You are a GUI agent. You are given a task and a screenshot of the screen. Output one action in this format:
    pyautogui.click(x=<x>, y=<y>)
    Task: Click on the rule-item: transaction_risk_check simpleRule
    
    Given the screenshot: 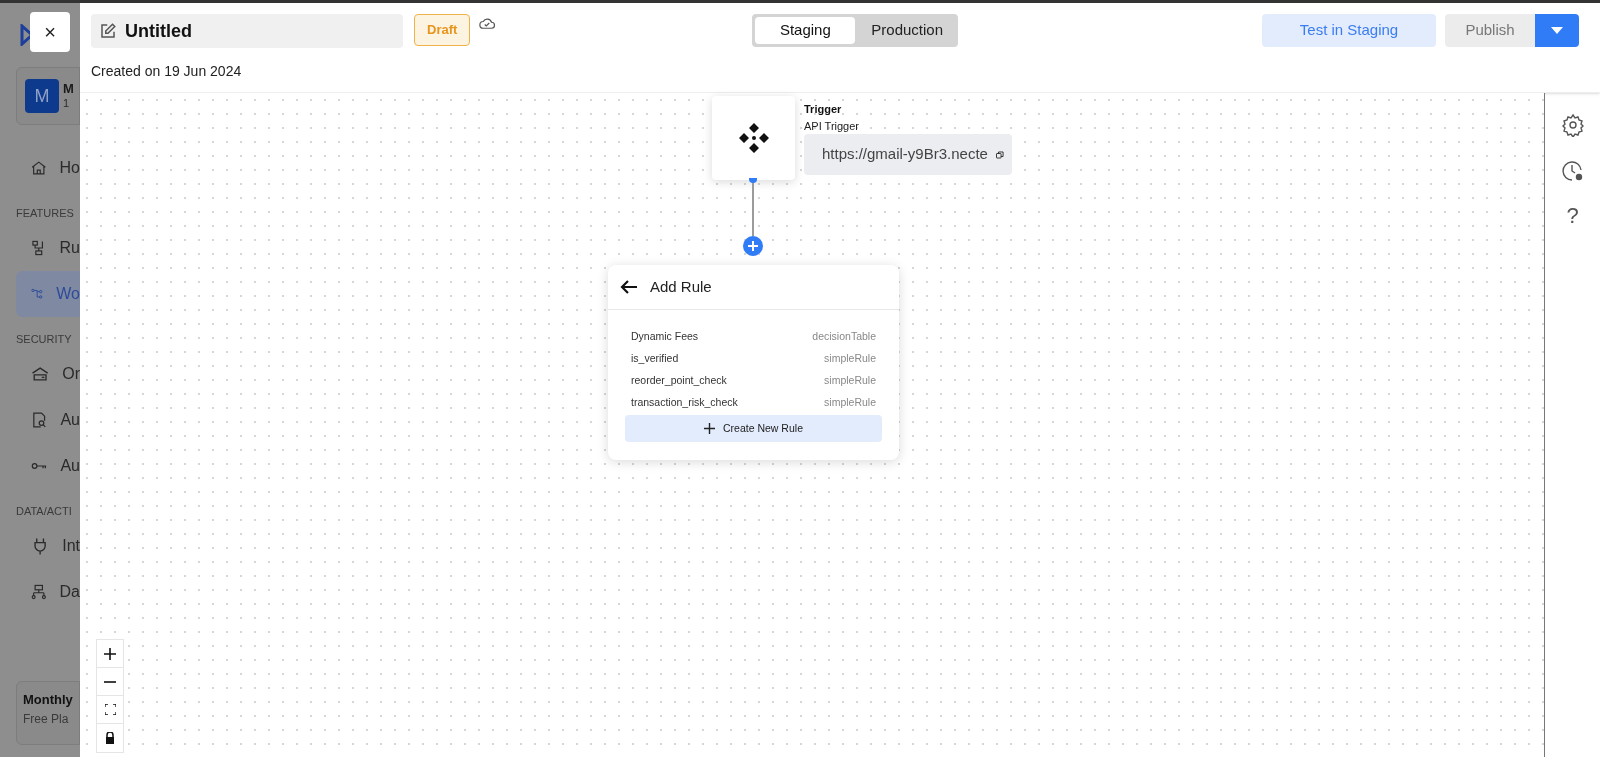 What is the action you would take?
    pyautogui.click(x=753, y=403)
    